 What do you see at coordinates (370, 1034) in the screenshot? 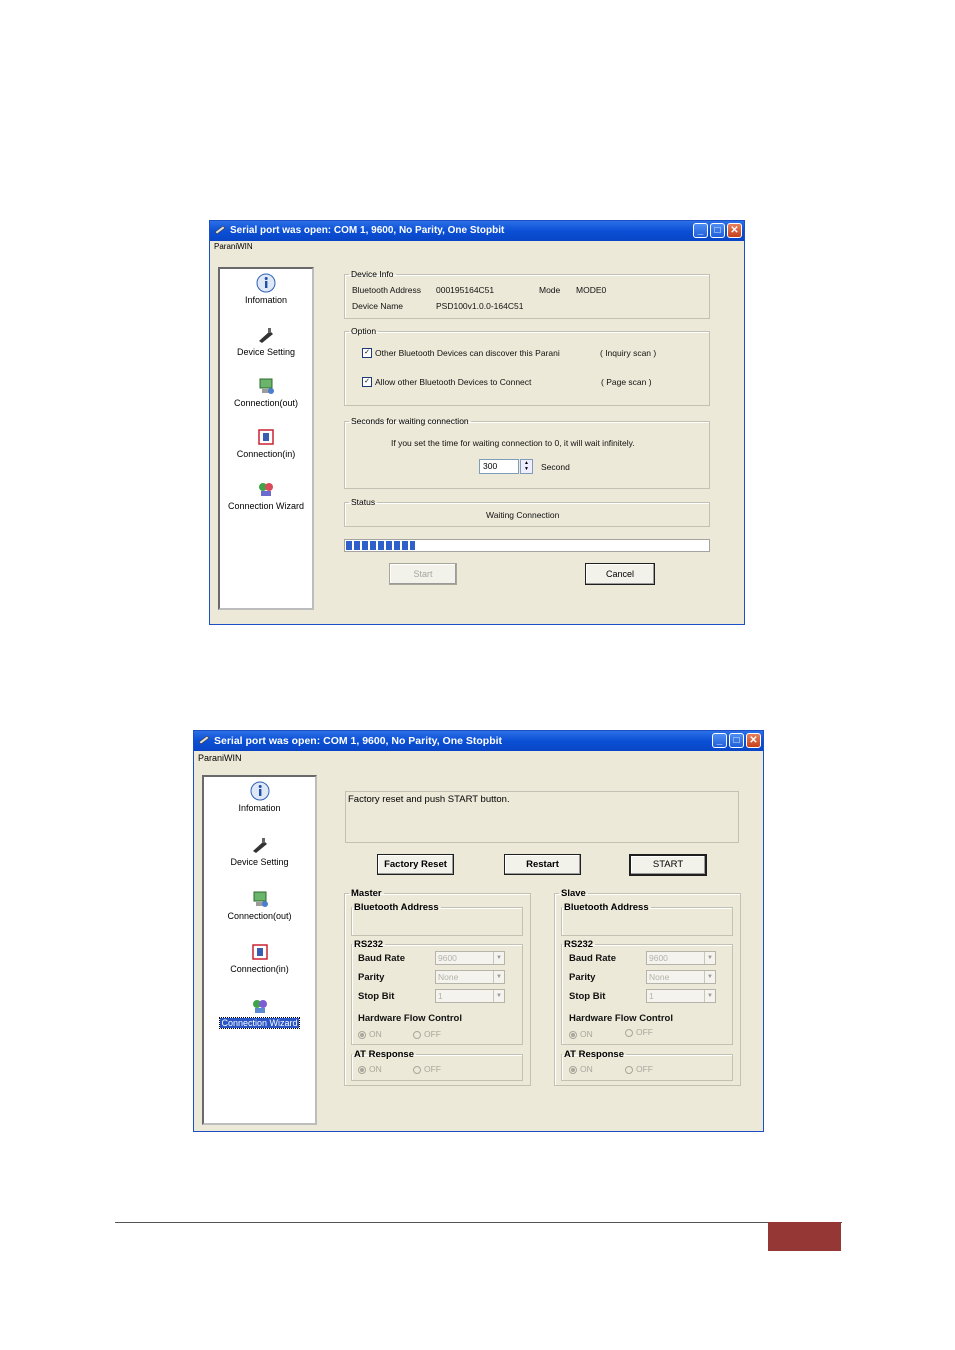
I see `master-hfc-on-radio: ON` at bounding box center [370, 1034].